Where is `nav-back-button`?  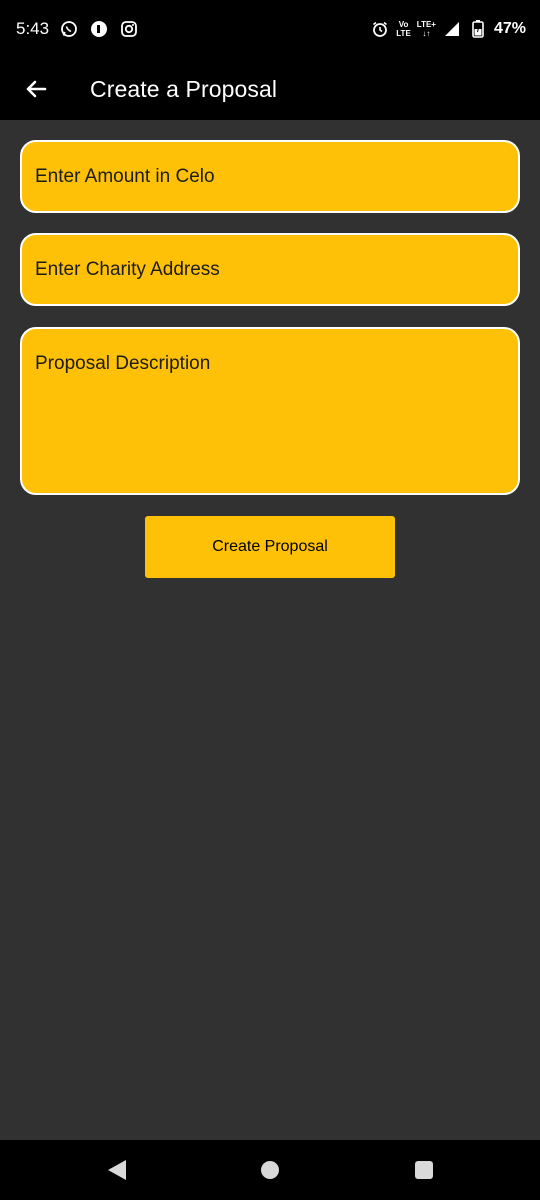
nav-back-button is located at coordinates (117, 1172).